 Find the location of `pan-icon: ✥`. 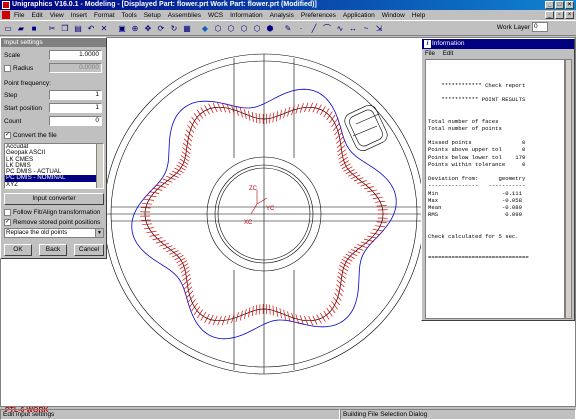

pan-icon: ✥ is located at coordinates (148, 28).